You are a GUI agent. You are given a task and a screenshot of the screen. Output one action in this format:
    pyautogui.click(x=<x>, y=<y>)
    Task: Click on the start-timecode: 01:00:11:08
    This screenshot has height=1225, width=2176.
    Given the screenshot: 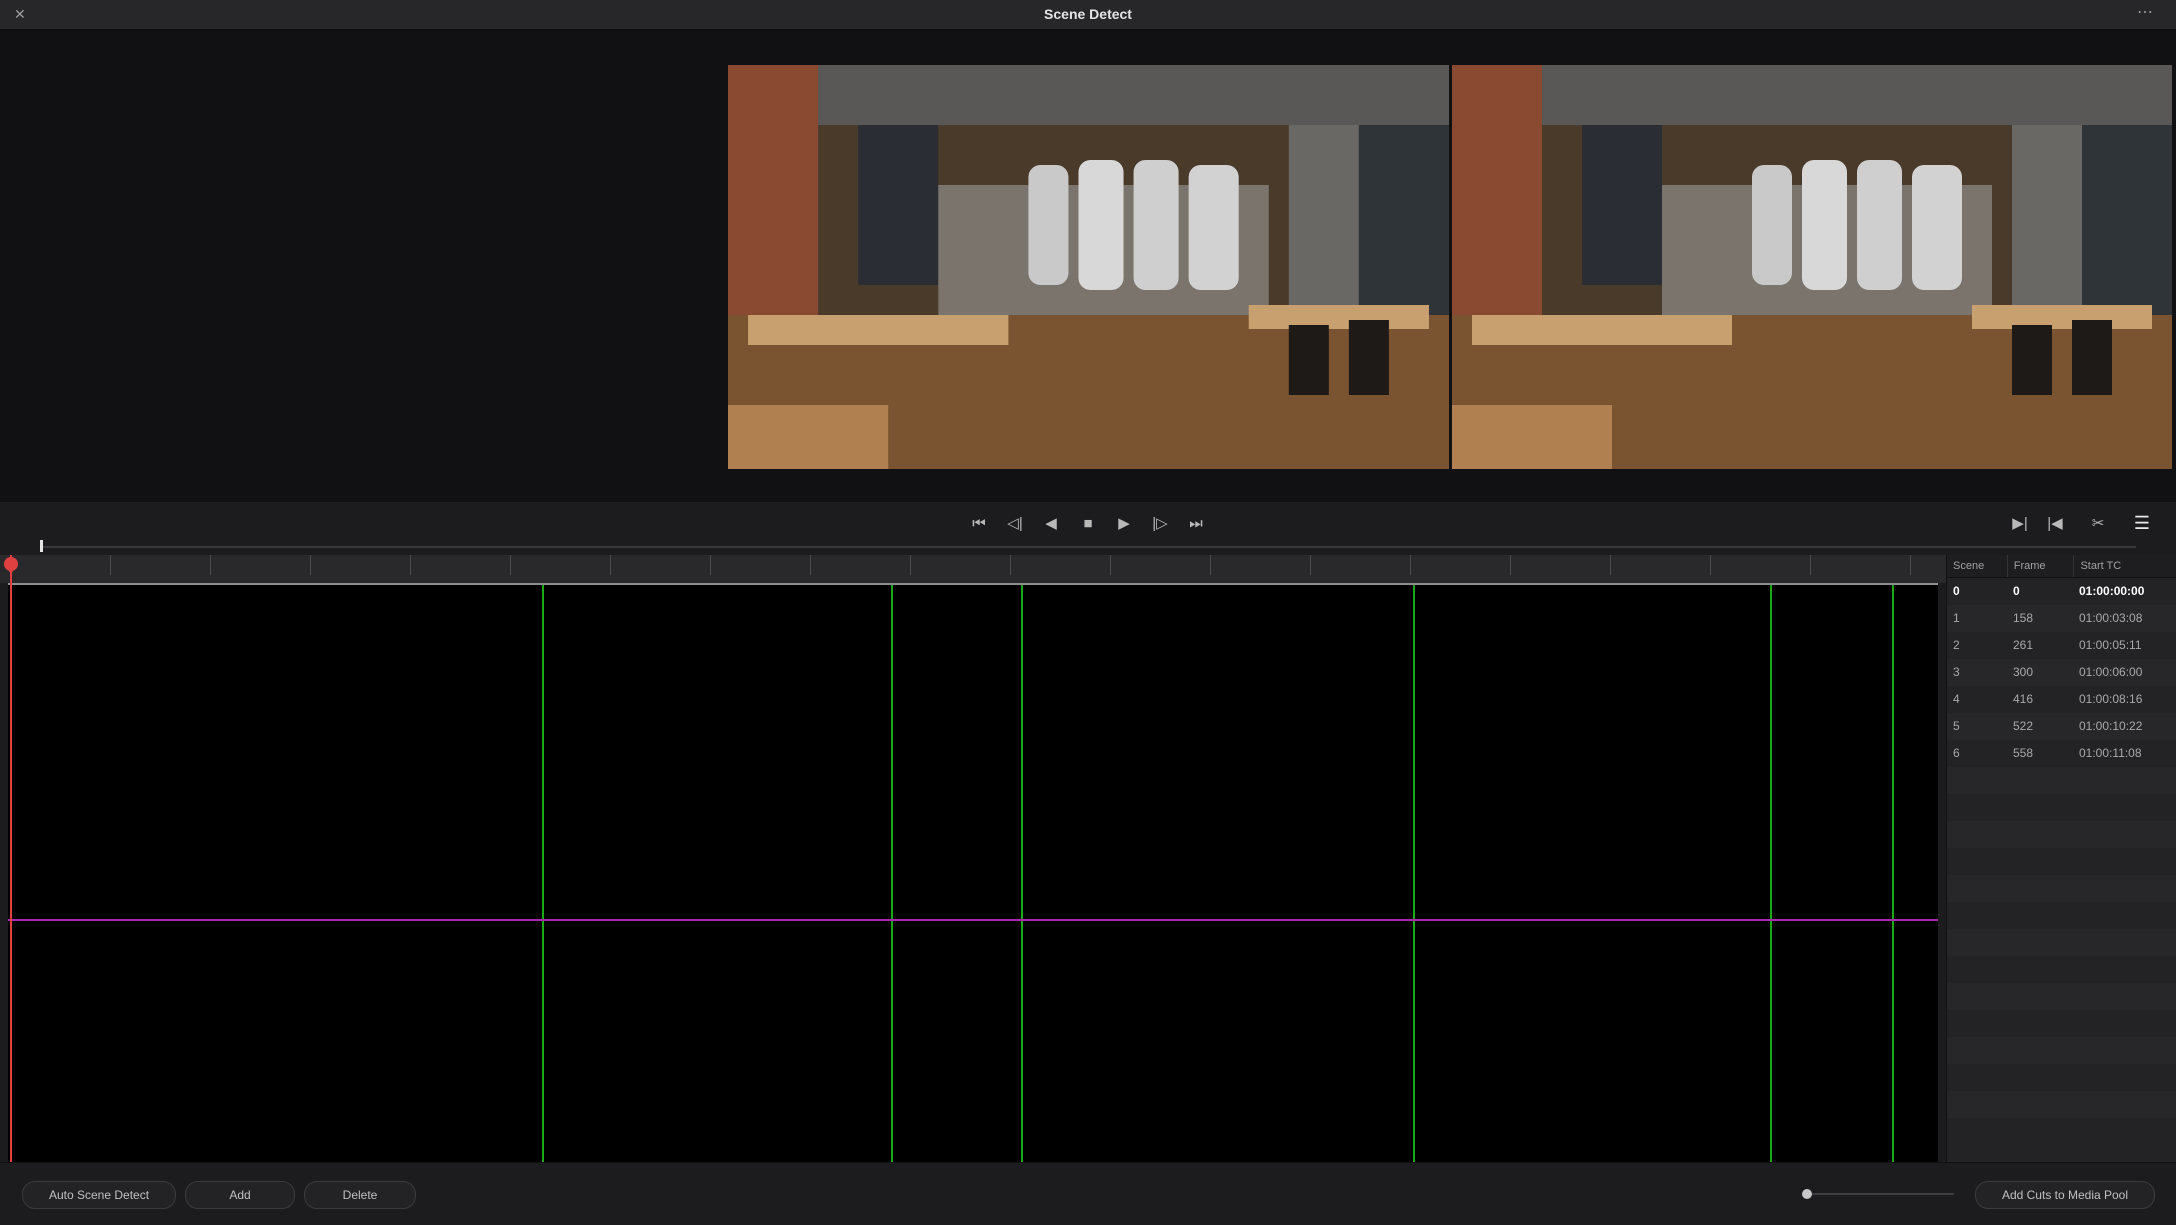 What is the action you would take?
    pyautogui.click(x=2110, y=753)
    